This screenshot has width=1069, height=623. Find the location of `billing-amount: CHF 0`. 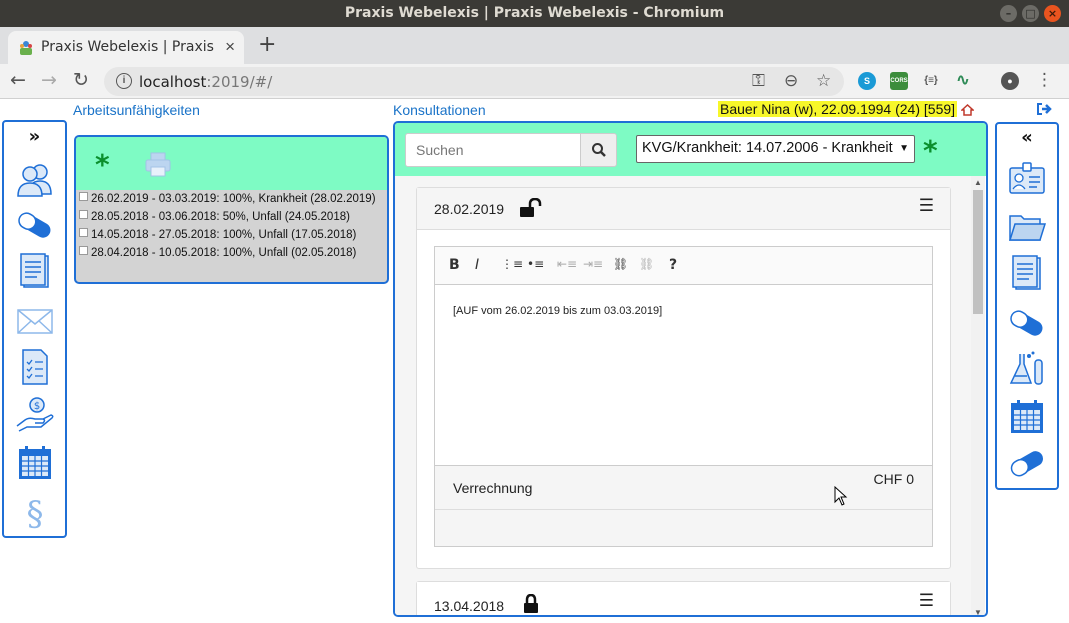

billing-amount: CHF 0 is located at coordinates (893, 479).